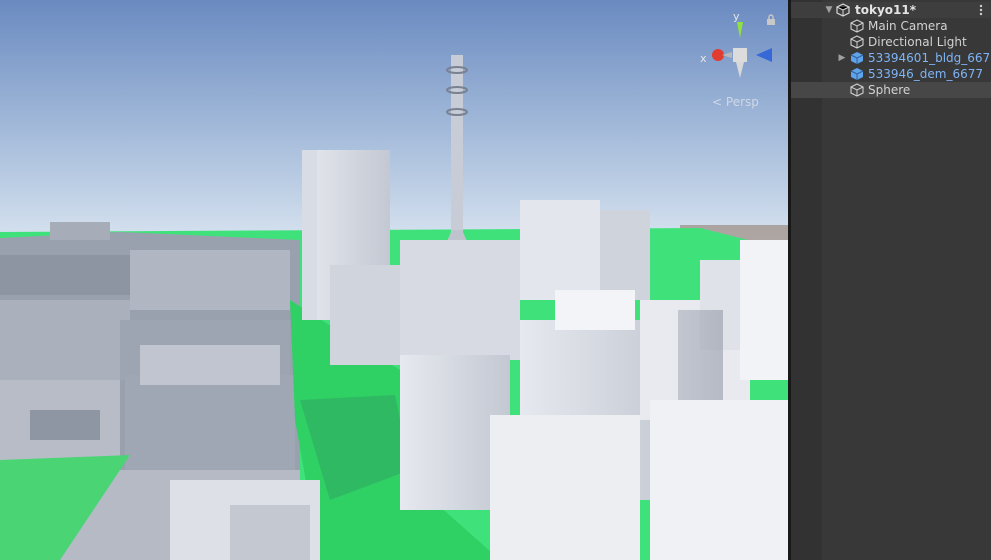 The height and width of the screenshot is (560, 991). Describe the element at coordinates (886, 10) in the screenshot. I see `scene-name: tokyo11*` at that location.